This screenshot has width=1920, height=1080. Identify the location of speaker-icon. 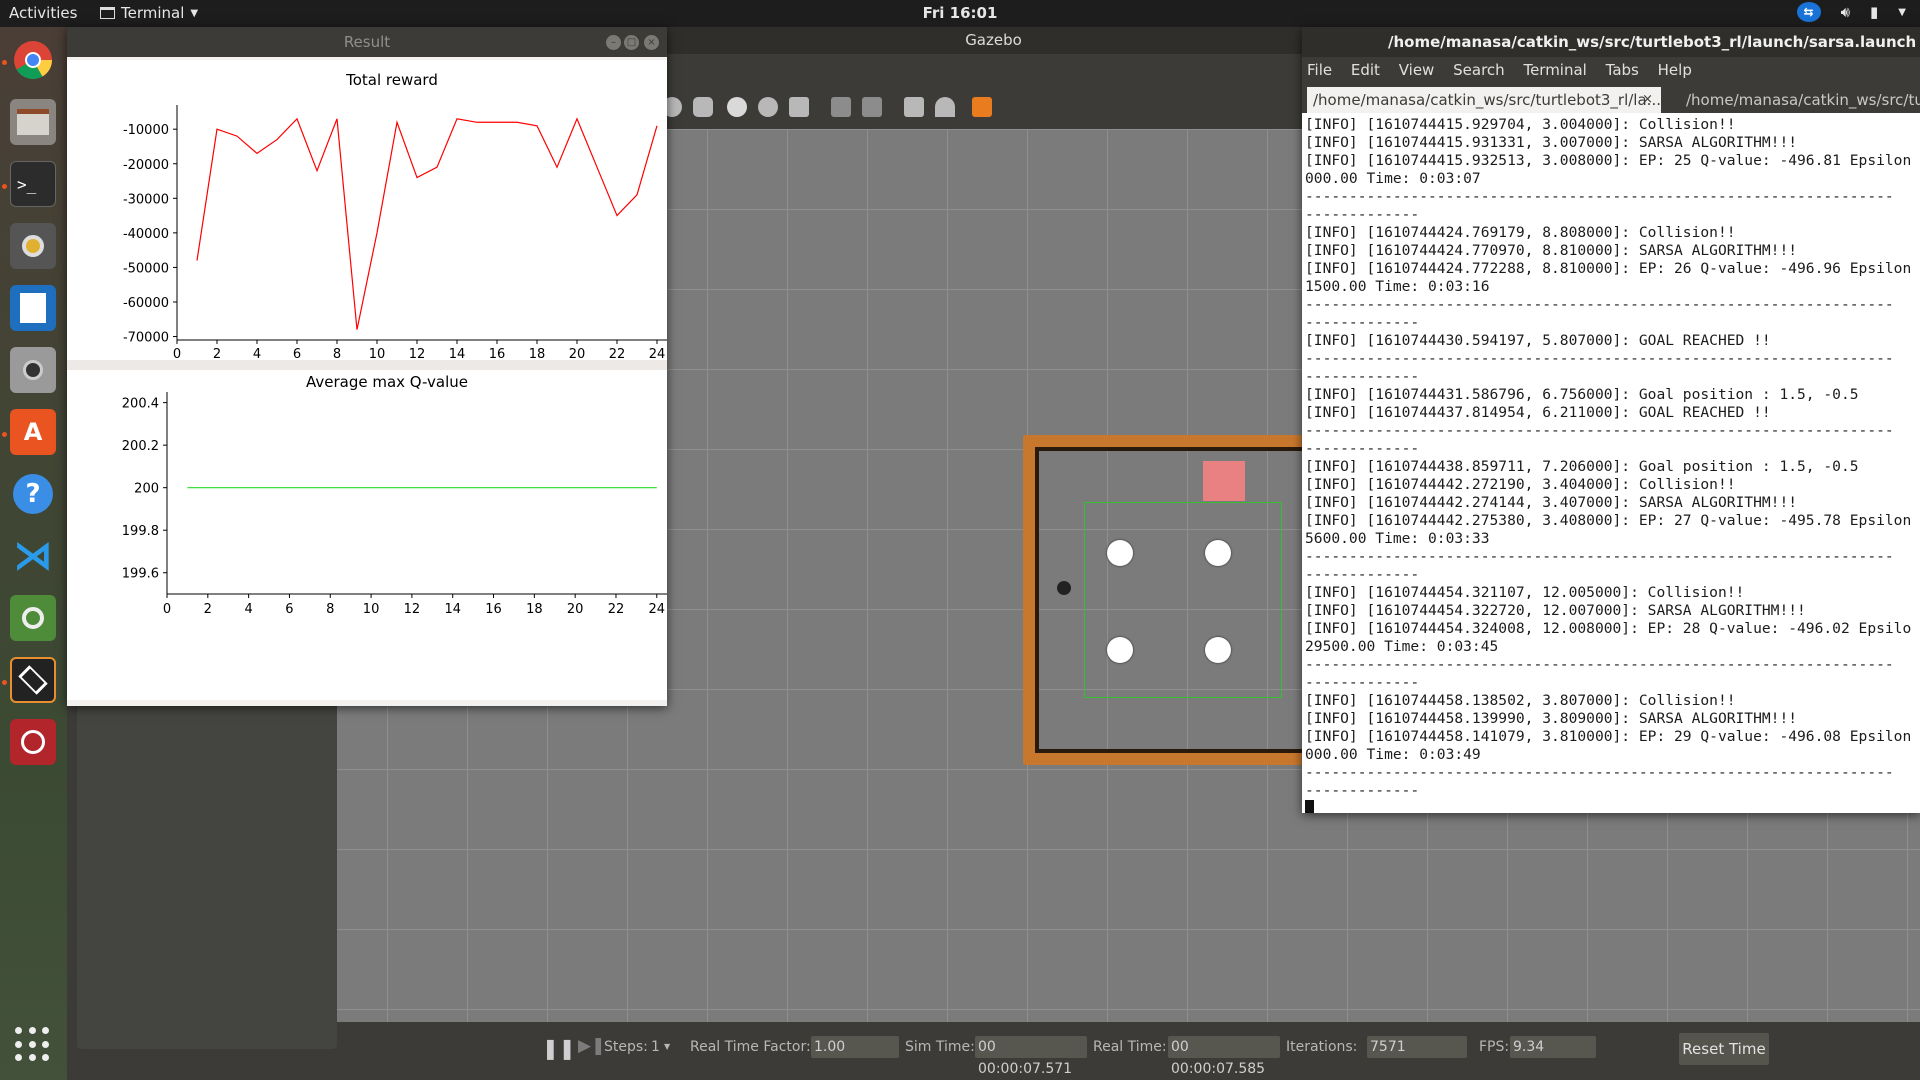
(33, 246).